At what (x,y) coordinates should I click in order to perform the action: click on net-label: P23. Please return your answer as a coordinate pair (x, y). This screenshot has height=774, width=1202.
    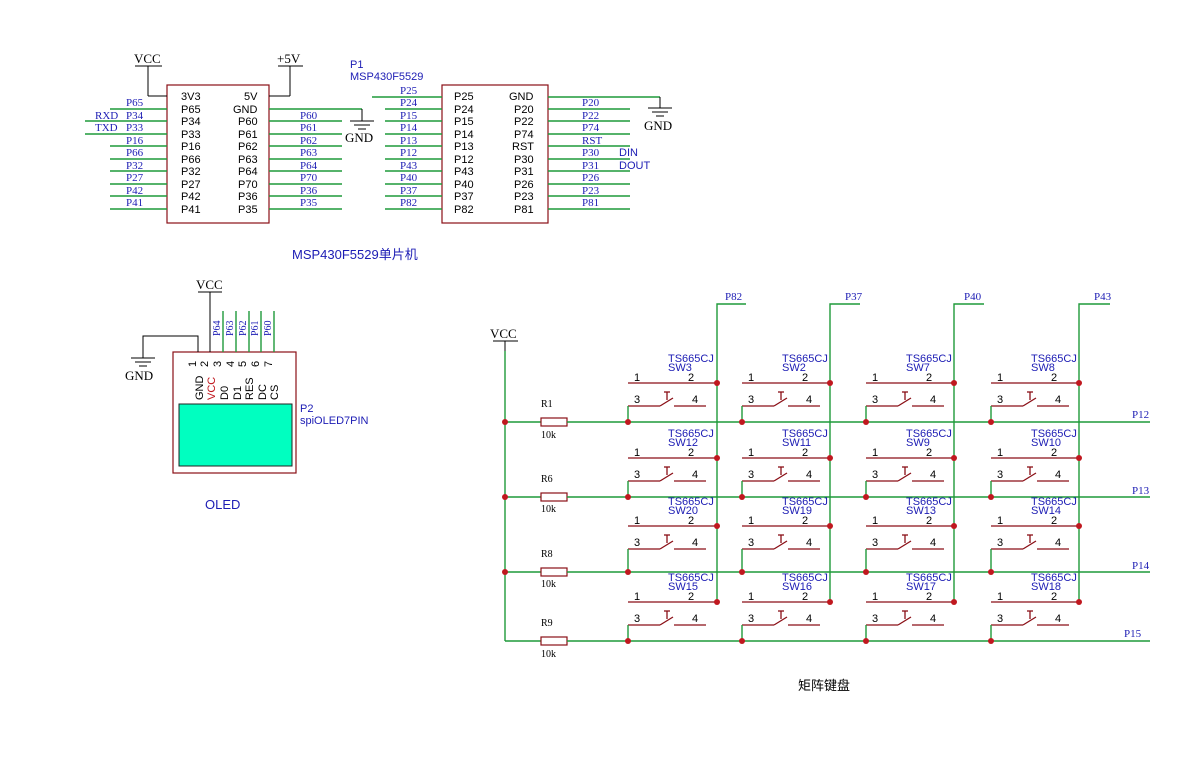
    Looking at the image, I should click on (591, 191).